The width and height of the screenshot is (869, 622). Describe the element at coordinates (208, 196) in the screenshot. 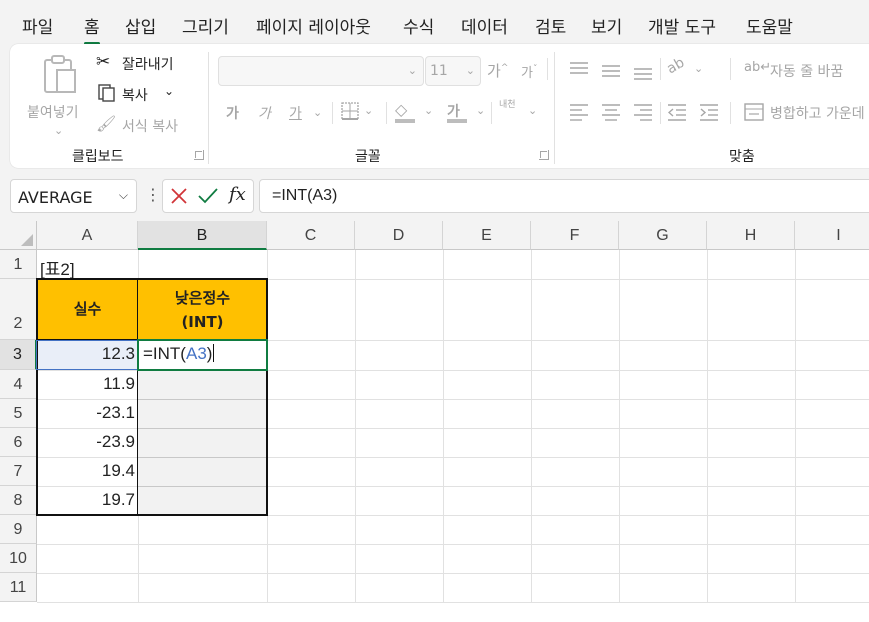

I see `enter-checkmark-icon` at that location.